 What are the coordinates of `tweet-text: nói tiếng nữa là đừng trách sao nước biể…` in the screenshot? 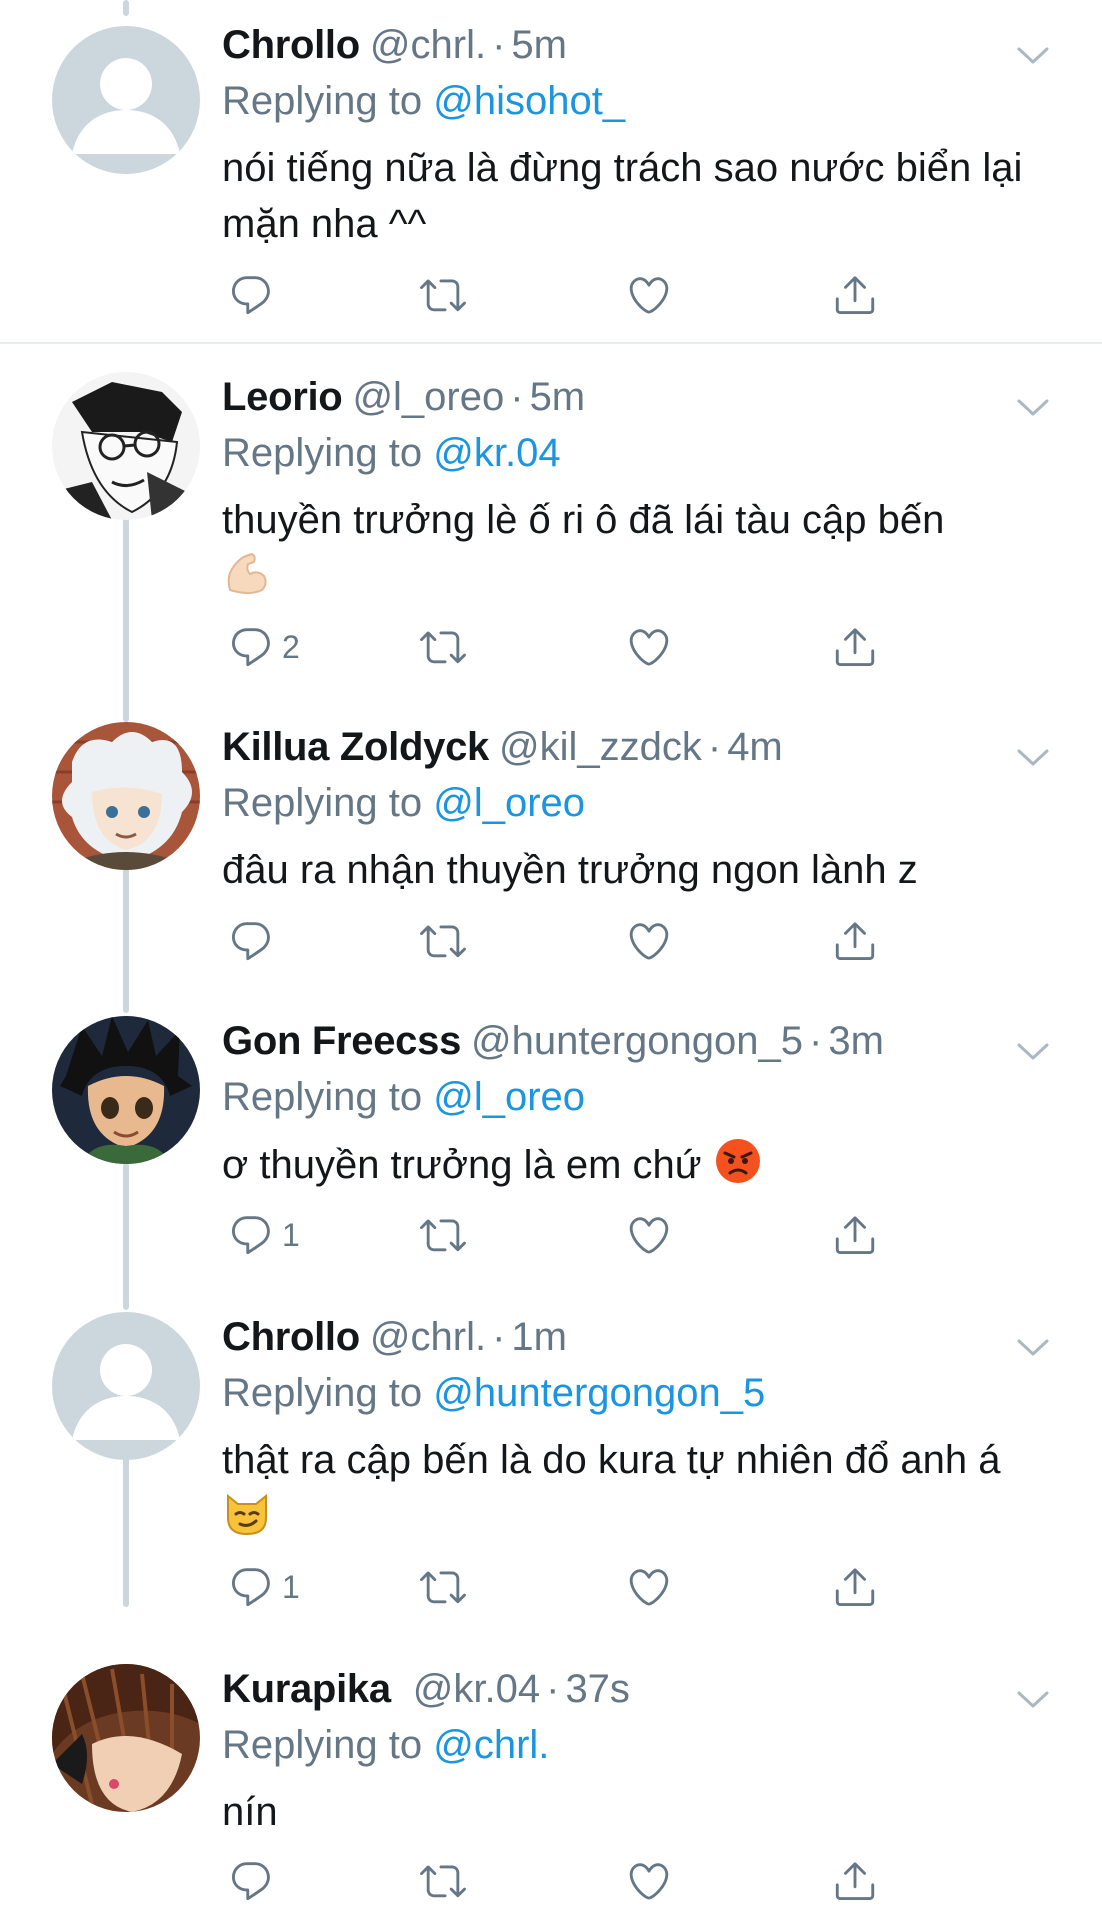 It's located at (622, 196).